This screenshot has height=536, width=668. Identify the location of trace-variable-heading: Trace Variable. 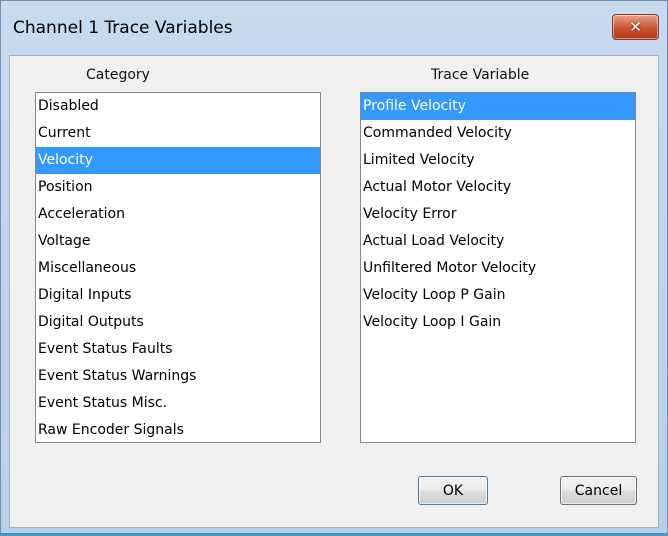
(480, 75).